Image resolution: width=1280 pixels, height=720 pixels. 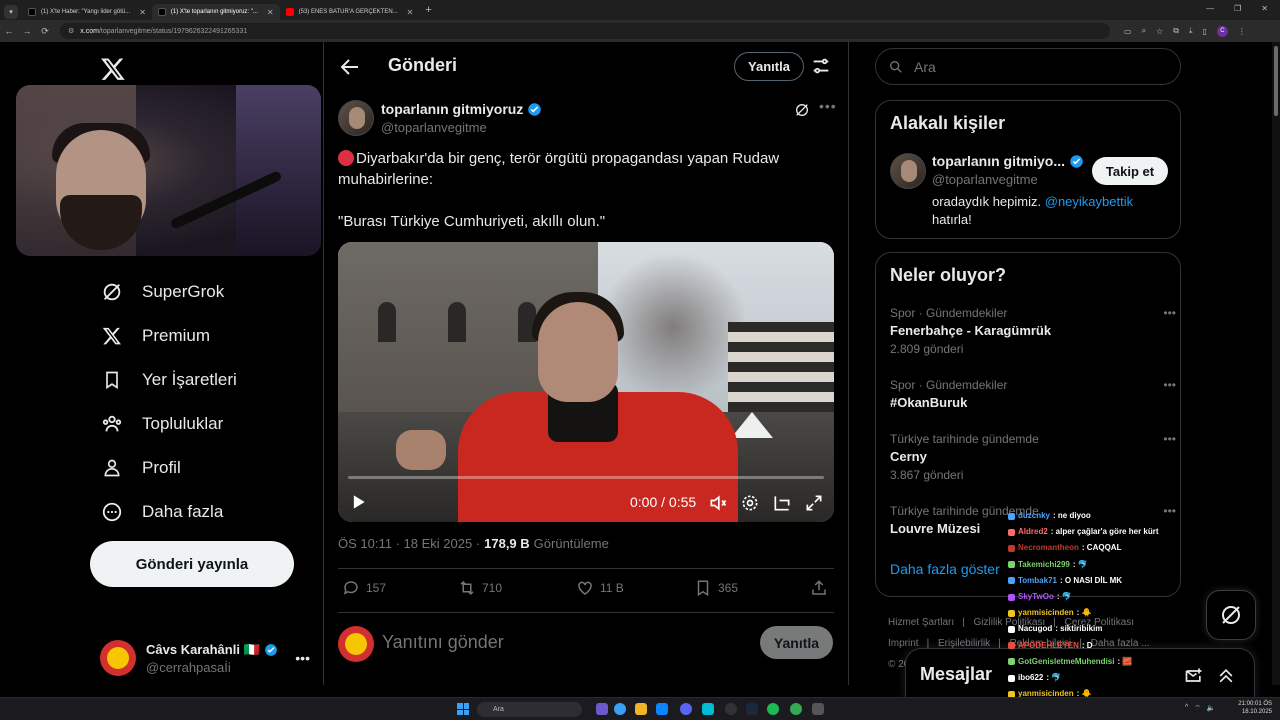 I want to click on discord-icon, so click(x=686, y=709).